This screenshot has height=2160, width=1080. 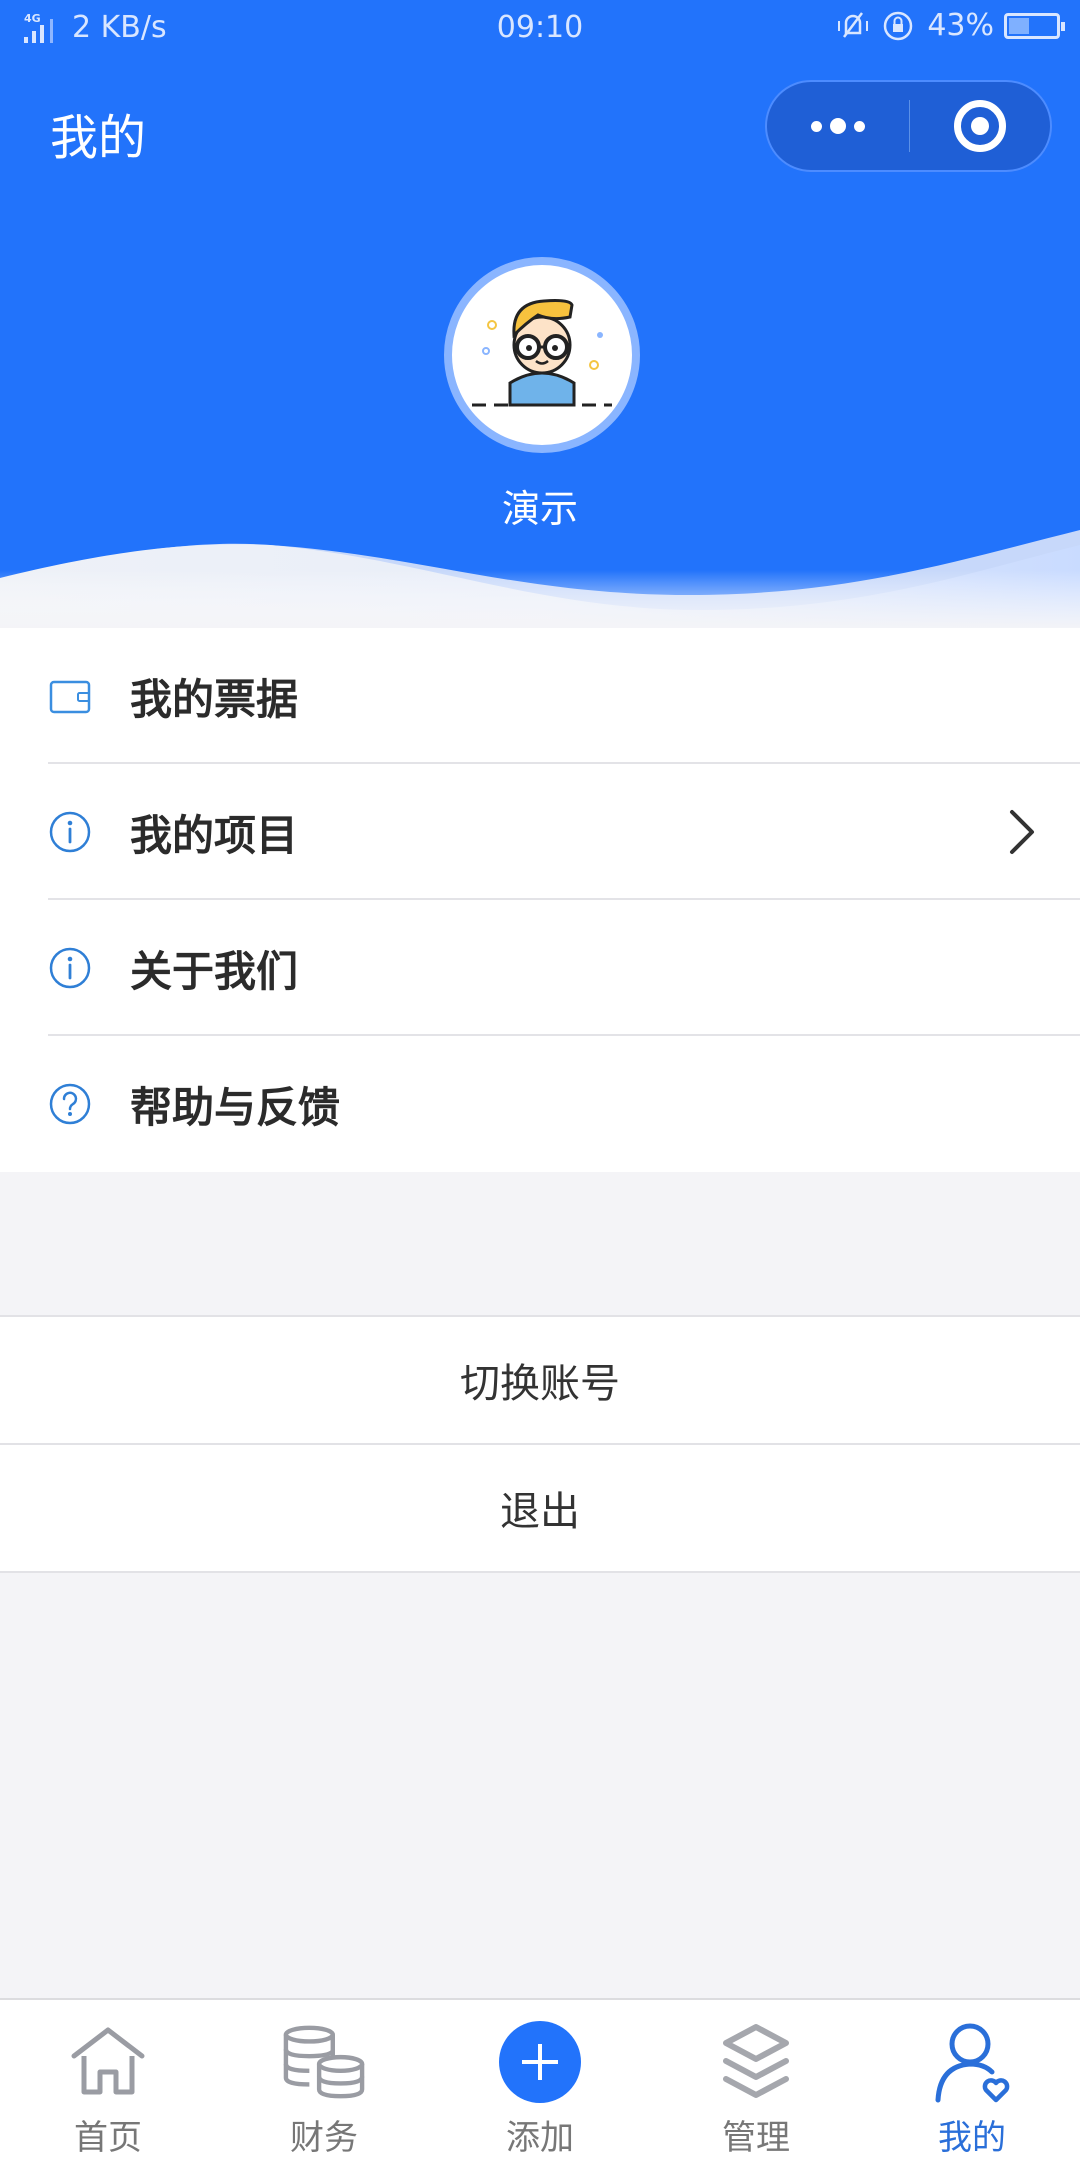 What do you see at coordinates (214, 835) in the screenshot?
I see `menu-item-label: 我的项目` at bounding box center [214, 835].